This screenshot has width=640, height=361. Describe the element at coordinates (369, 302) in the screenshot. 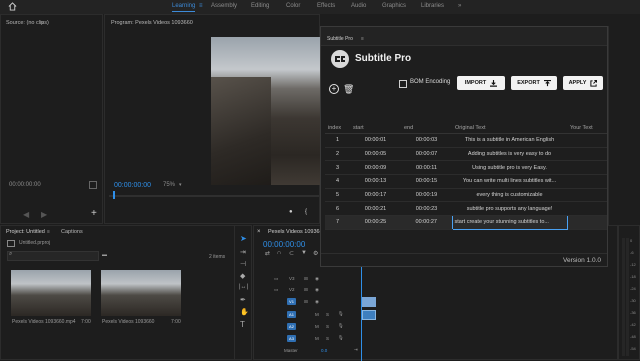

I see `video-clip` at that location.